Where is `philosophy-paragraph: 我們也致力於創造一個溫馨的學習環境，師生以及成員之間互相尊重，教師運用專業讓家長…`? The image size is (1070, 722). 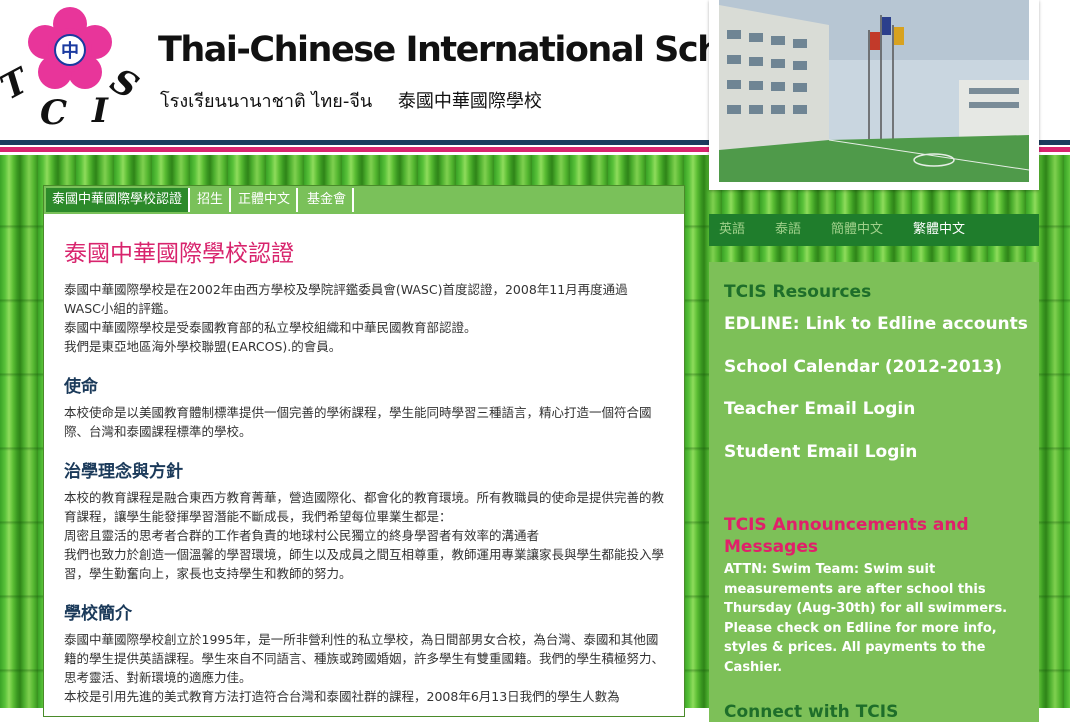 philosophy-paragraph: 我們也致力於創造一個溫馨的學習環境，師生以及成員之間互相尊重，教師運用專業讓家長… is located at coordinates (364, 564).